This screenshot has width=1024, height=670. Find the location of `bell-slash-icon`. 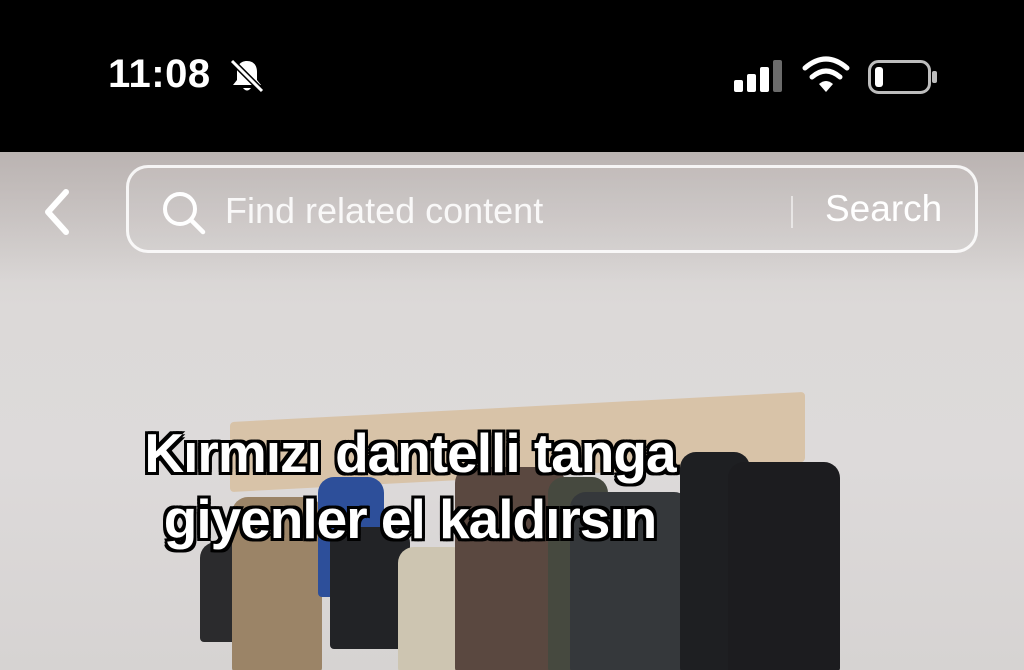

bell-slash-icon is located at coordinates (247, 76).